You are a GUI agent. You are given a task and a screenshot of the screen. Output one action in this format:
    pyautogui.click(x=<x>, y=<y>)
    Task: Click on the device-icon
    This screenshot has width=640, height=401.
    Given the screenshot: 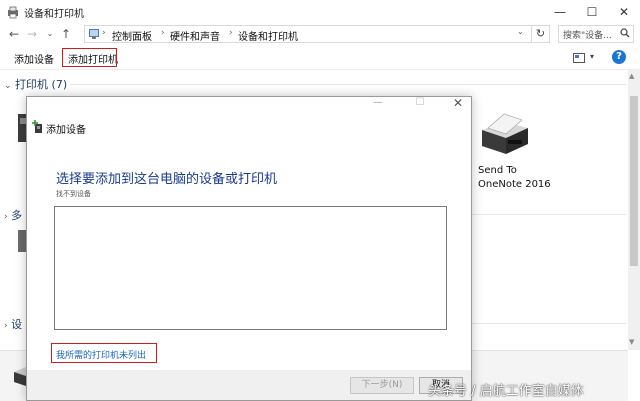 What is the action you would take?
    pyautogui.click(x=17, y=241)
    